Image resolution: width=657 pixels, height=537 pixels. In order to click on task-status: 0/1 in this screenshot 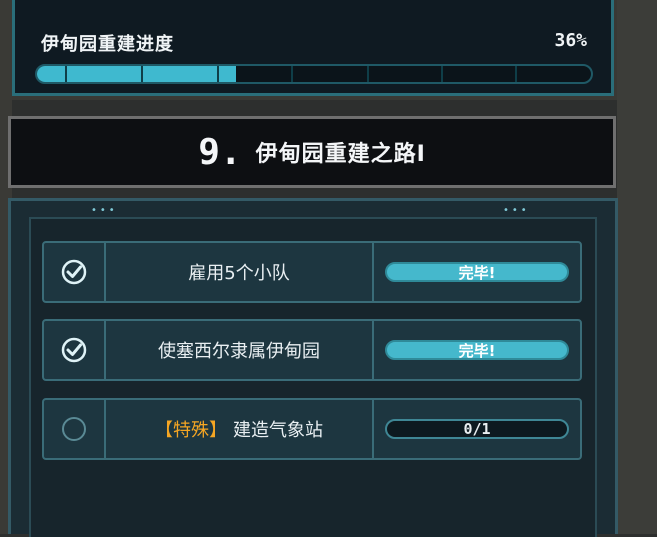, I will do `click(477, 429)`.